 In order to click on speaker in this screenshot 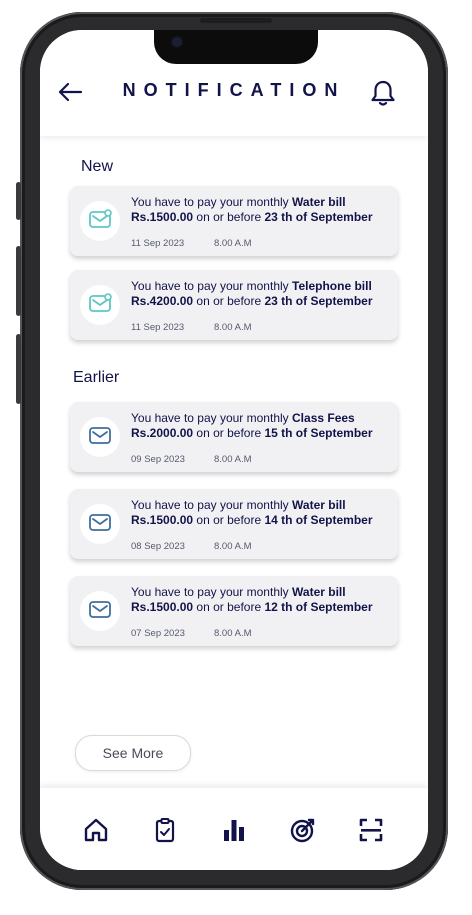, I will do `click(236, 20)`.